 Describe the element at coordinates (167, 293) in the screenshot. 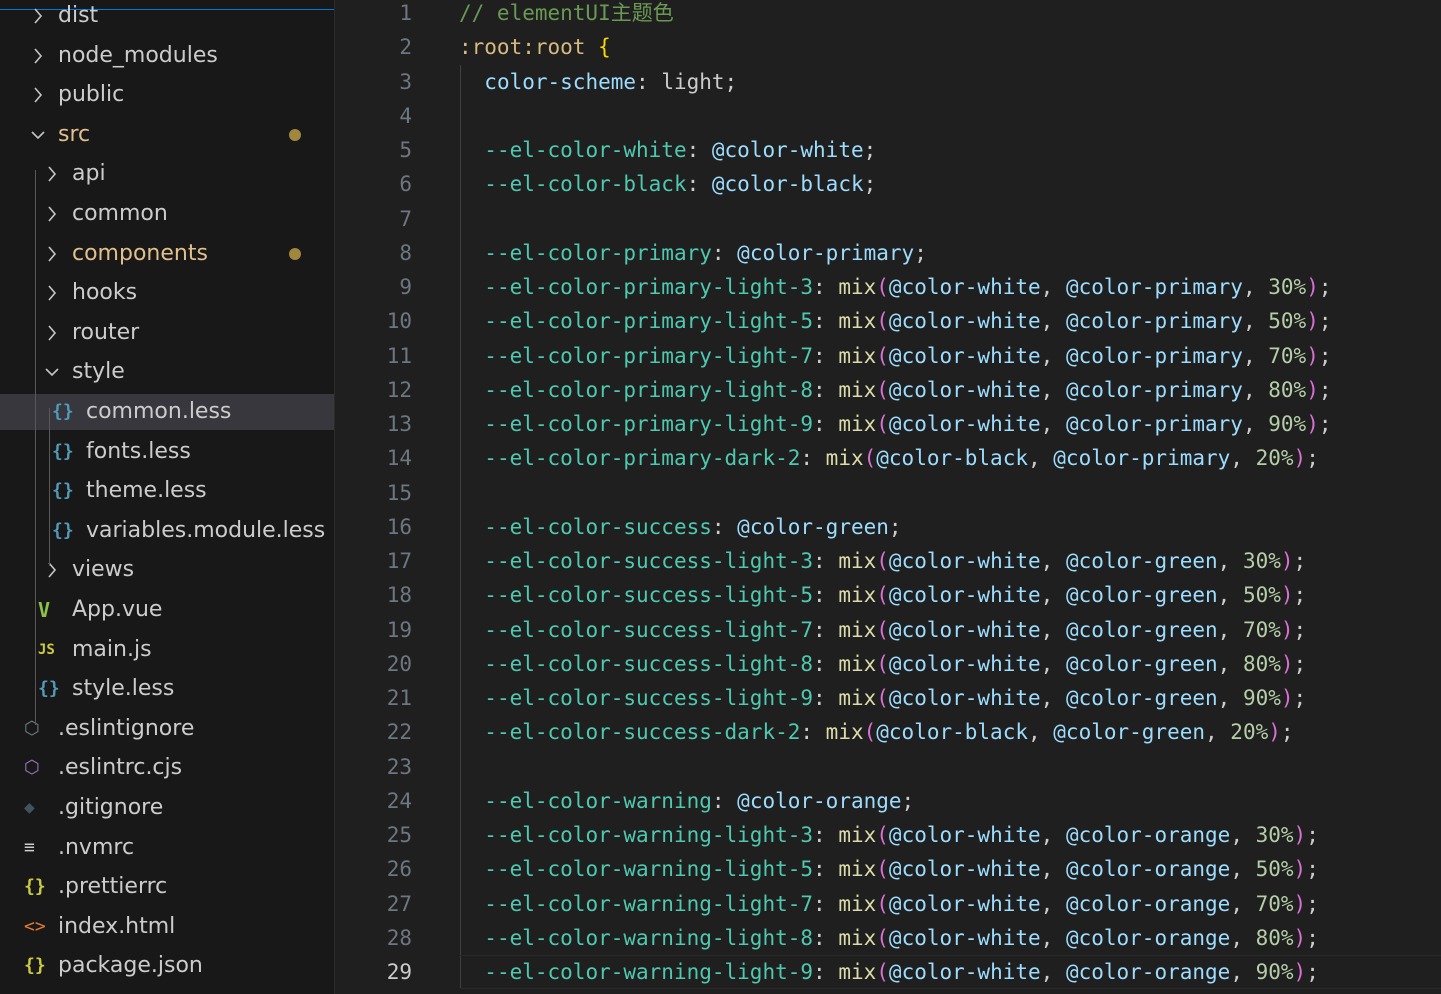

I see `explorer-folder-hooks: hooks` at that location.